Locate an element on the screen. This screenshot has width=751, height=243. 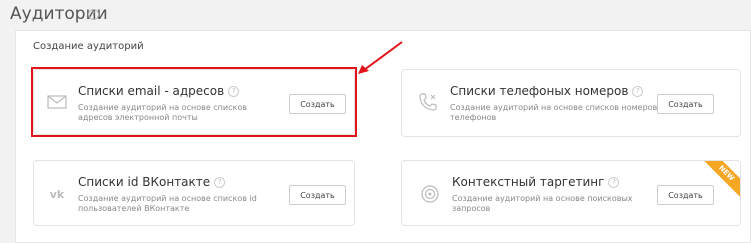
highlight-frame is located at coordinates (194, 102).